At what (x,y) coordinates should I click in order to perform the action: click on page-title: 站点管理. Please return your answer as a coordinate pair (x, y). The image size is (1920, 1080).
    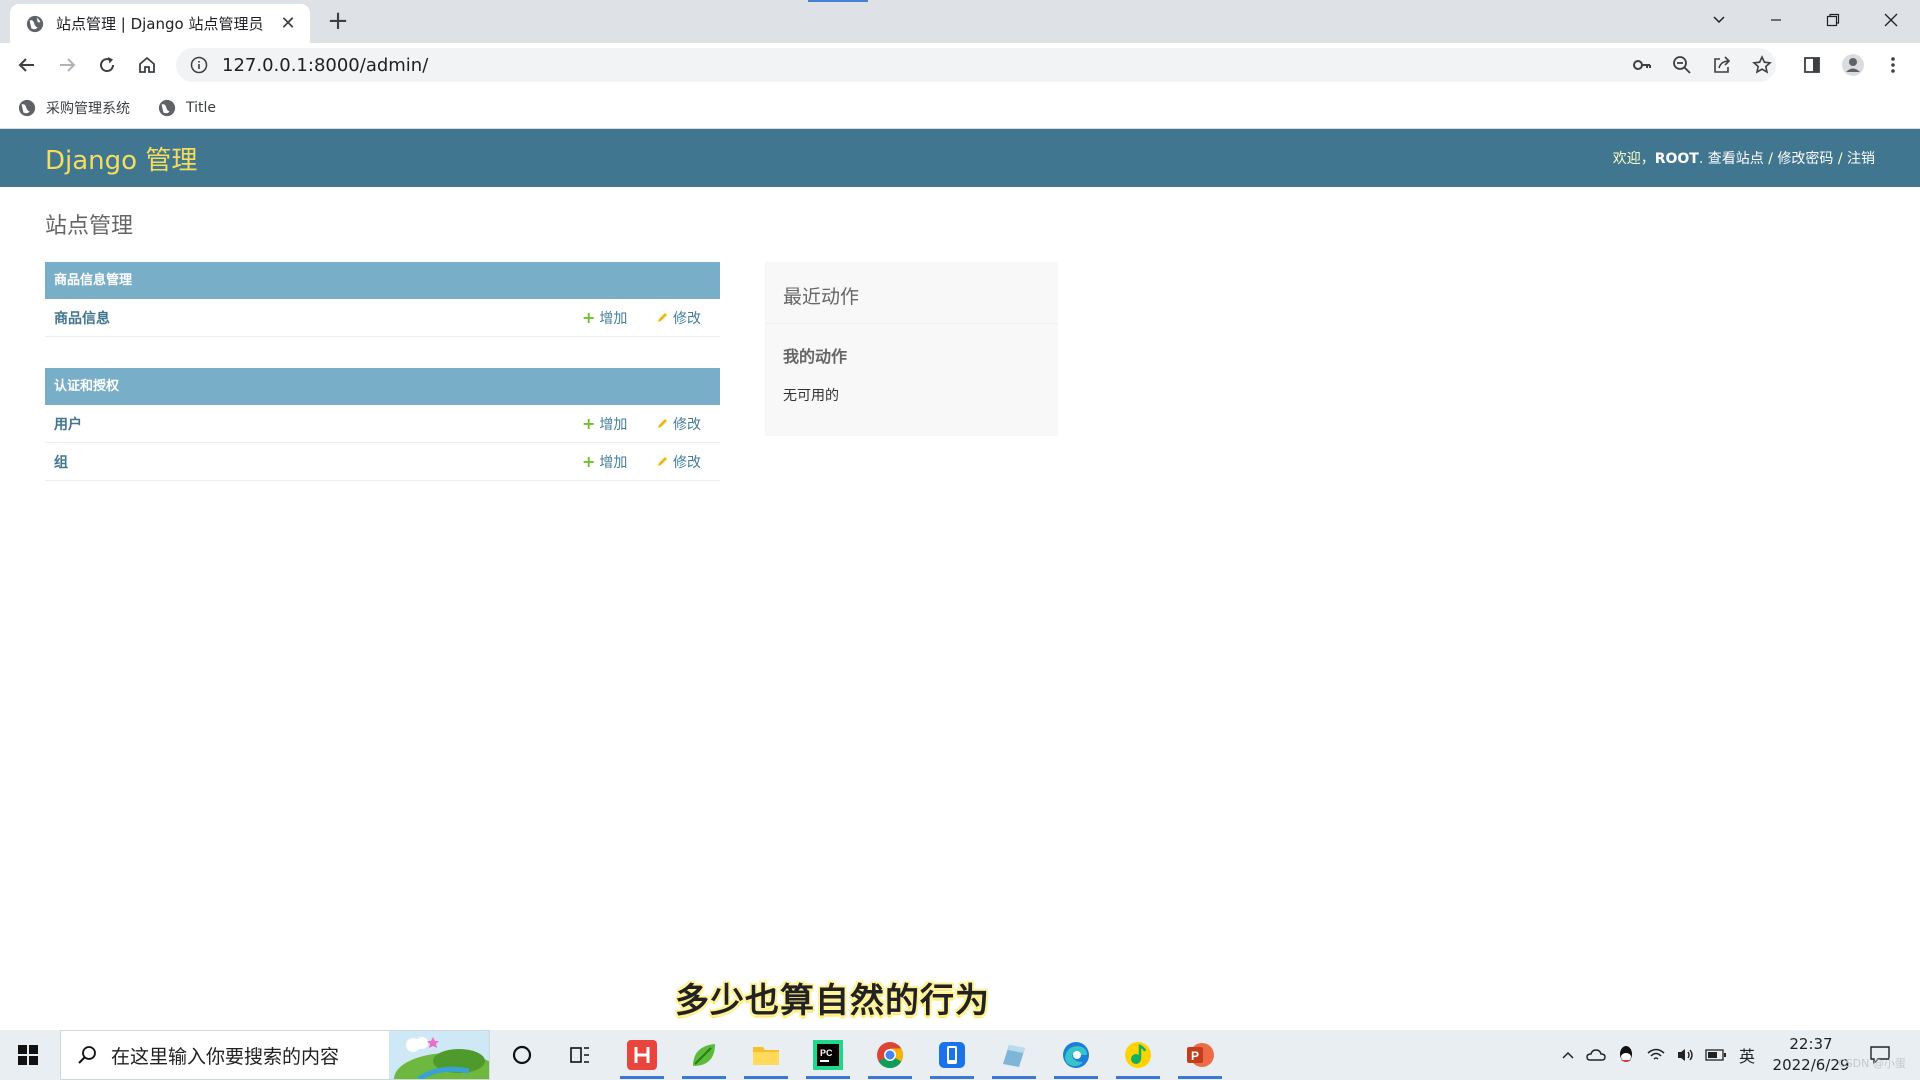
    Looking at the image, I should click on (89, 226).